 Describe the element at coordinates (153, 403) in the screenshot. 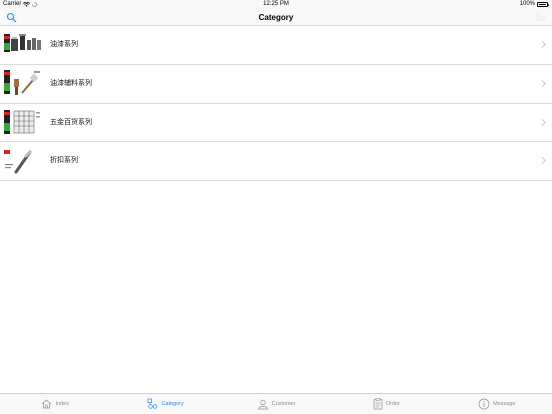

I see `category-icon` at that location.